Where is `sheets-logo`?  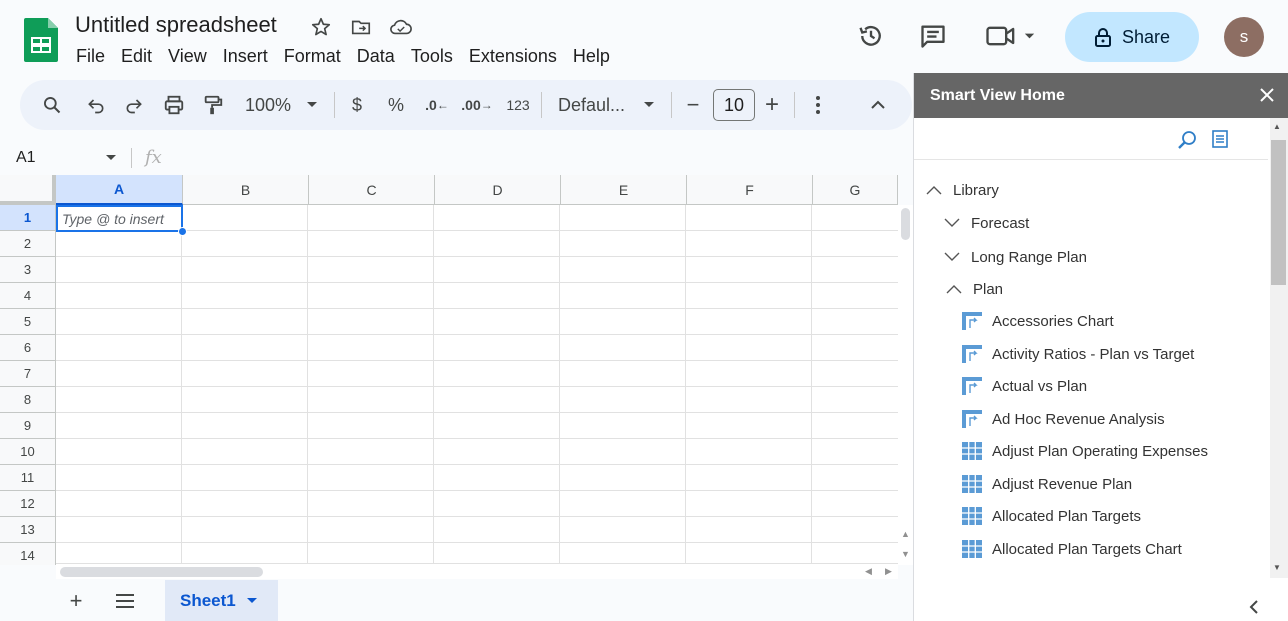 sheets-logo is located at coordinates (41, 40).